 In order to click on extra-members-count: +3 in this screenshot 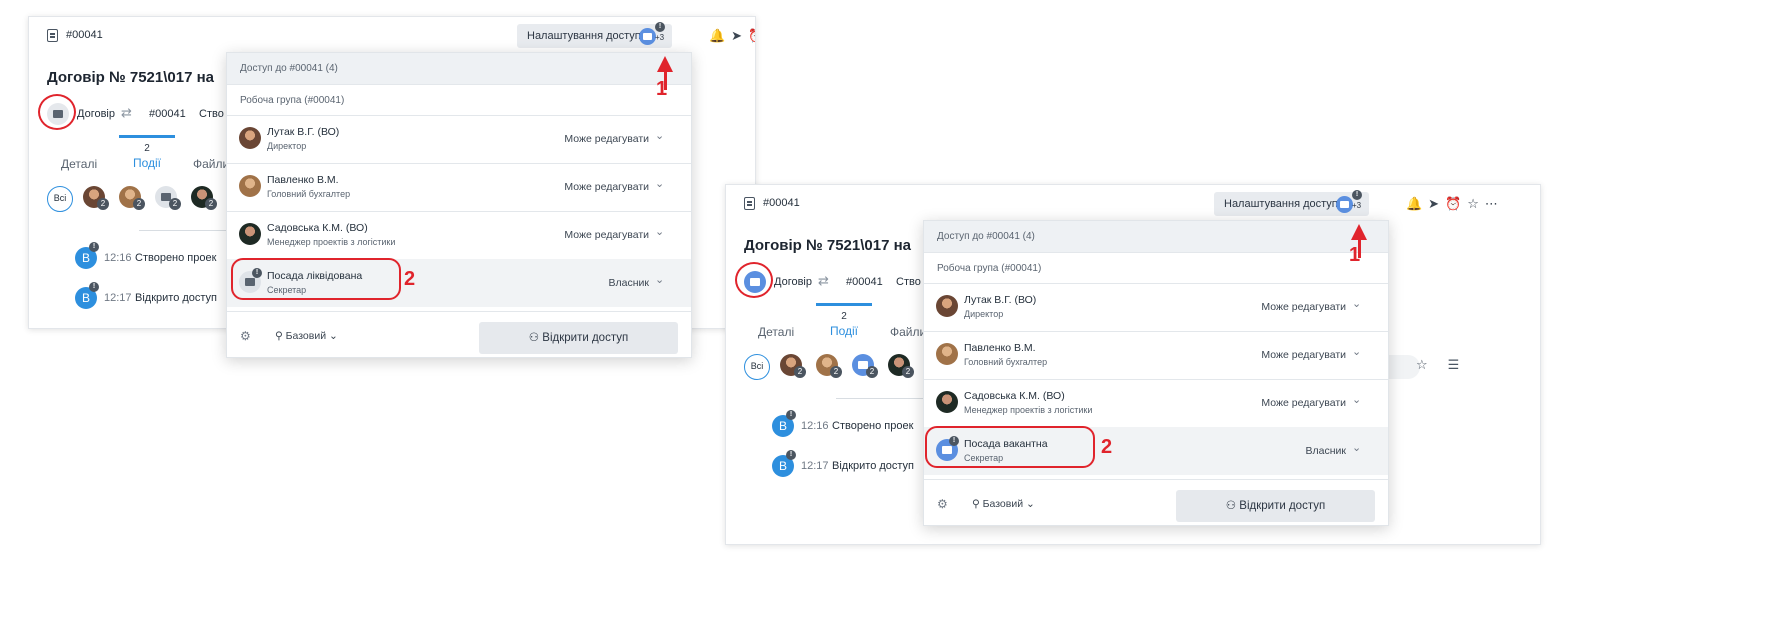, I will do `click(1357, 205)`.